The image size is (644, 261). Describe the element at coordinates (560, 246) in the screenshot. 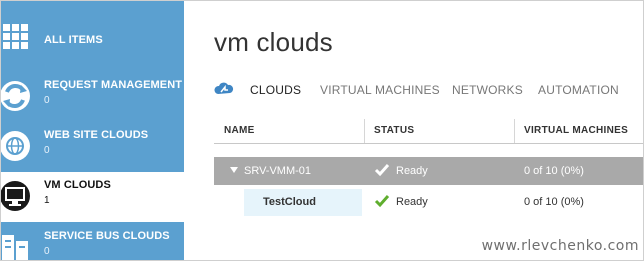

I see `watermark-text: www.rlevchenko.com` at that location.